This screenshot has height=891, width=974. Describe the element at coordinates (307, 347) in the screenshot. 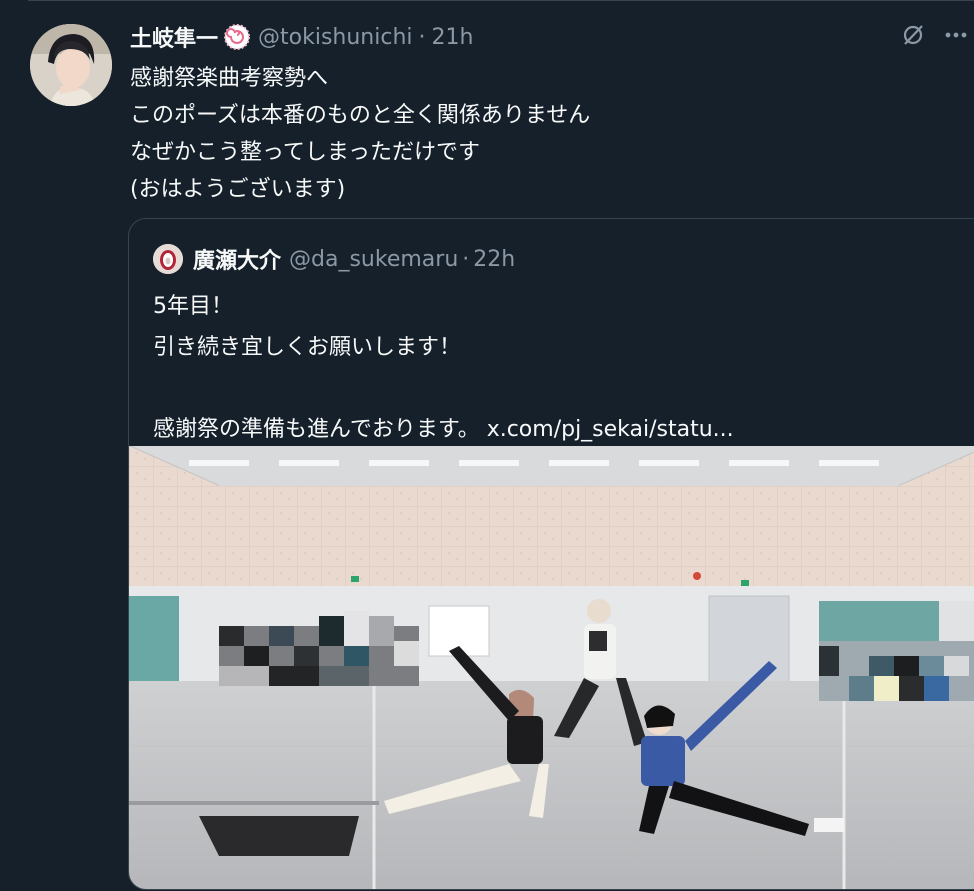

I see `quoted-line: 引き続き宜しくお願いします！` at that location.